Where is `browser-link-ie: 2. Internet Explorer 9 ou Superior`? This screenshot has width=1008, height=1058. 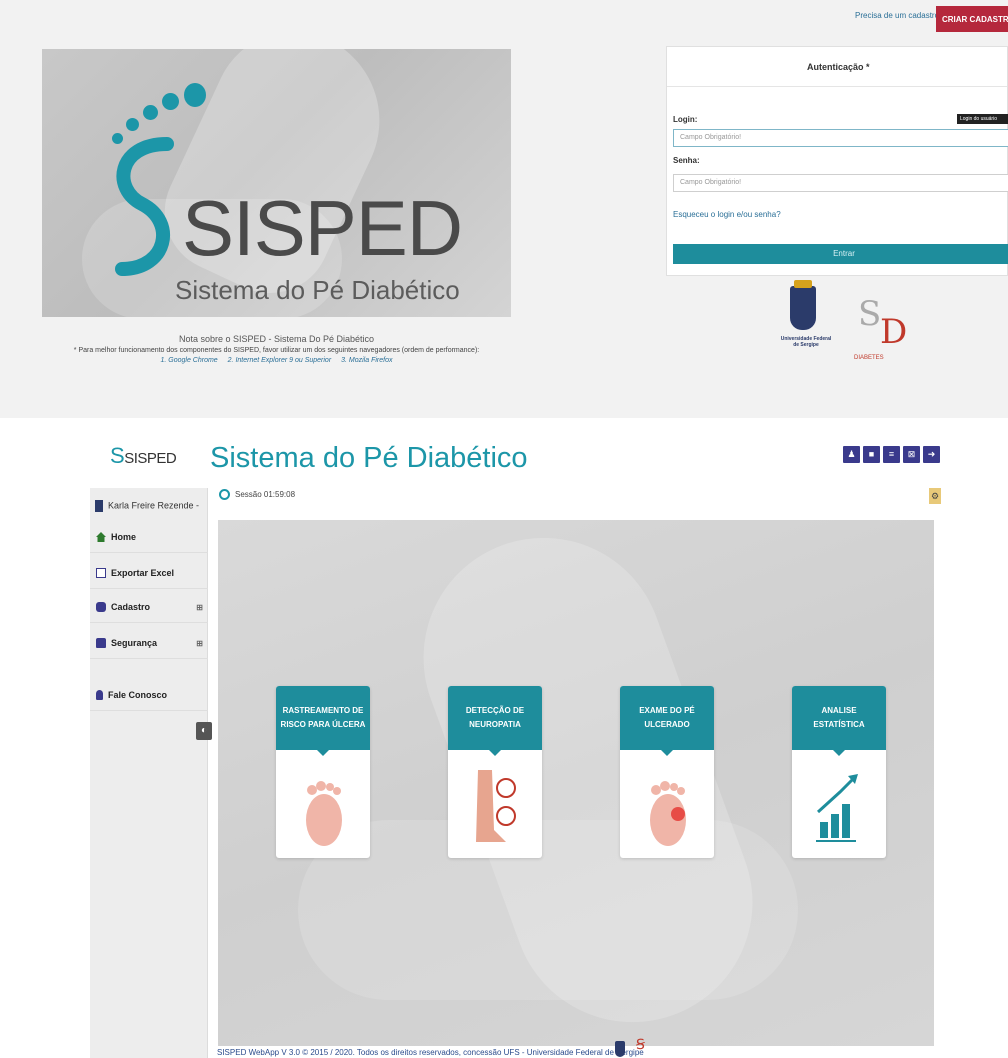
browser-link-ie: 2. Internet Explorer 9 ou Superior is located at coordinates (280, 360).